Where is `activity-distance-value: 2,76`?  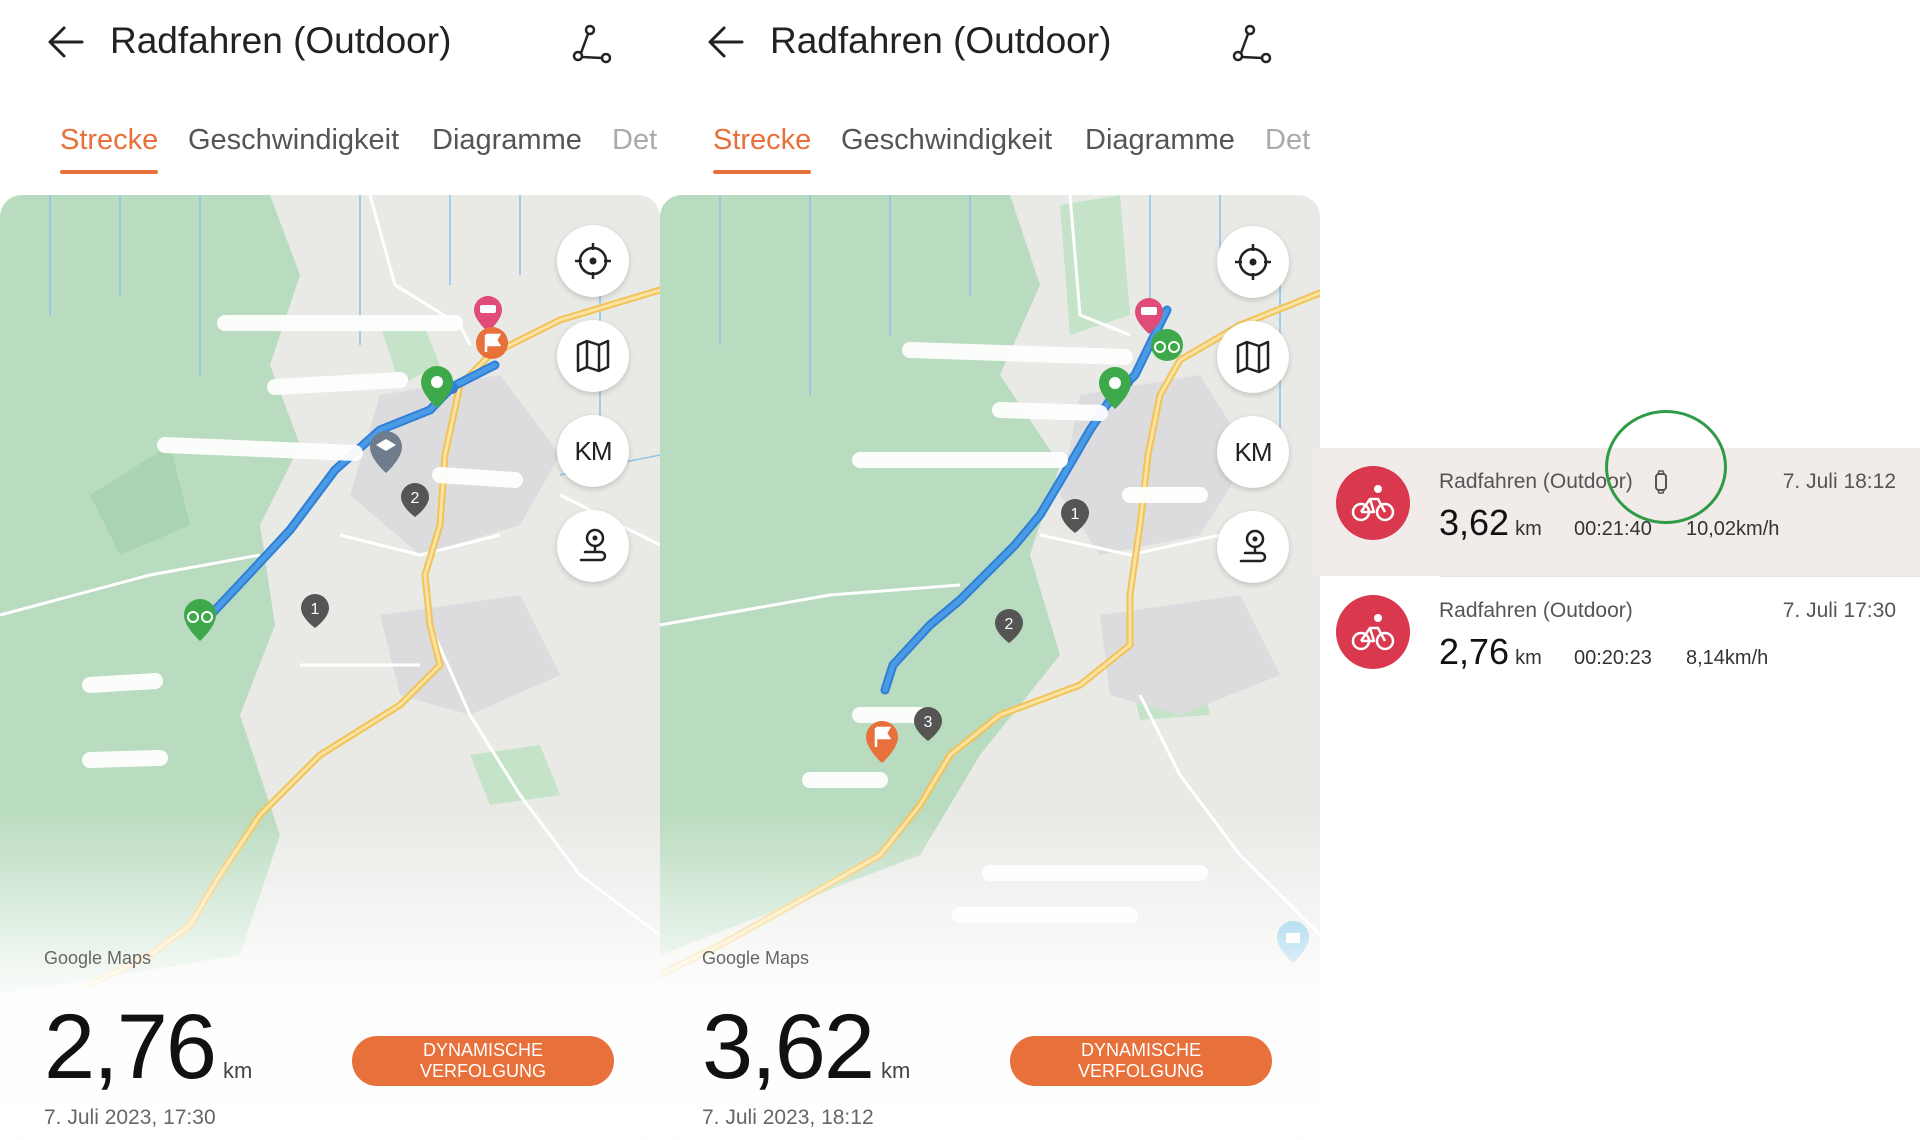 activity-distance-value: 2,76 is located at coordinates (1474, 651).